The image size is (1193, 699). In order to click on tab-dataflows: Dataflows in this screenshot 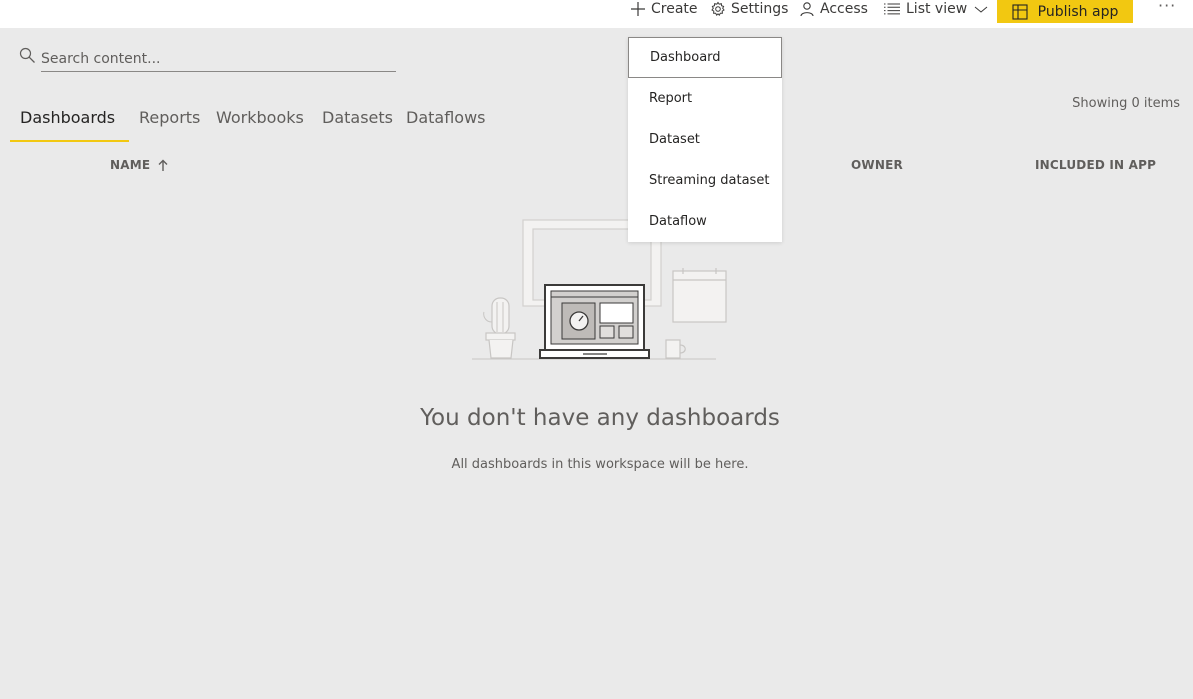, I will do `click(446, 124)`.